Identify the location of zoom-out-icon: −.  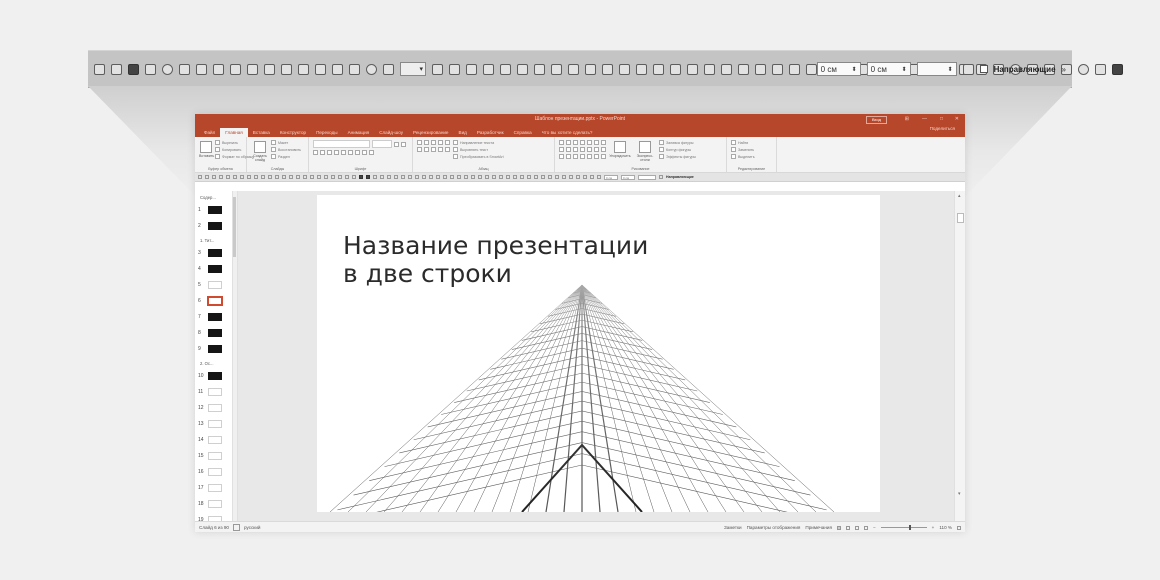
(874, 527).